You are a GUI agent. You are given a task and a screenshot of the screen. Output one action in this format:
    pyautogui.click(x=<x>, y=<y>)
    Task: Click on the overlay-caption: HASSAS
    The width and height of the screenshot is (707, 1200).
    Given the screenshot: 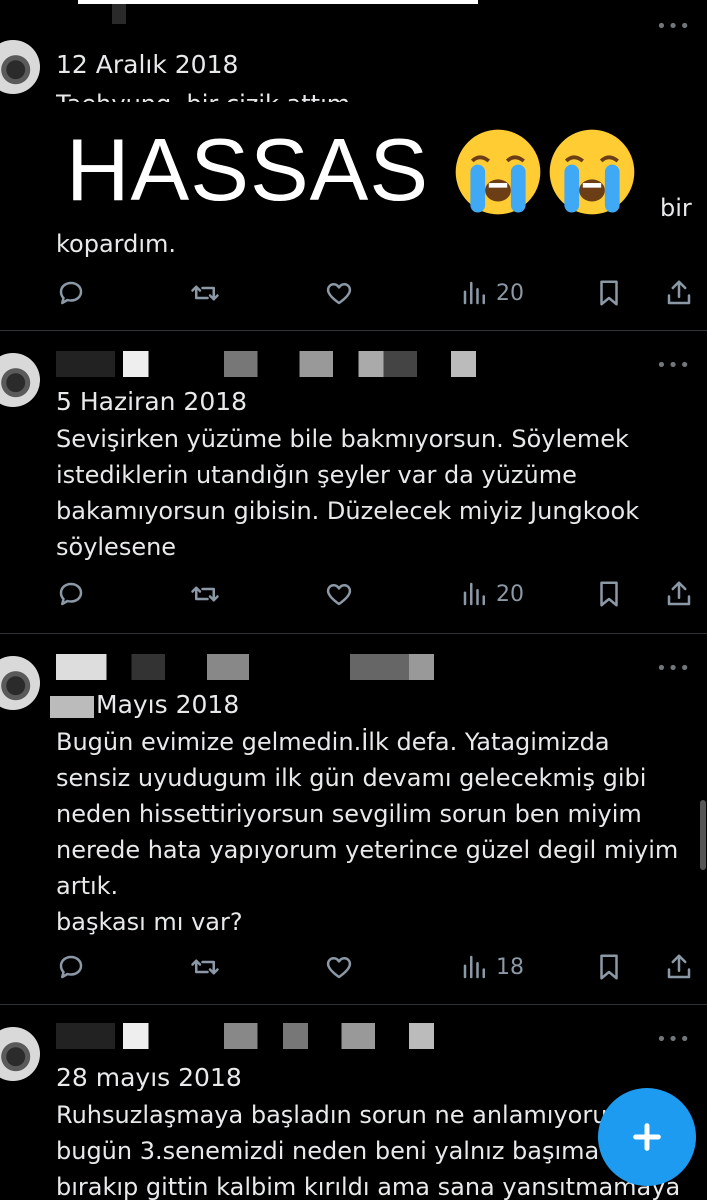 What is the action you would take?
    pyautogui.click(x=248, y=169)
    